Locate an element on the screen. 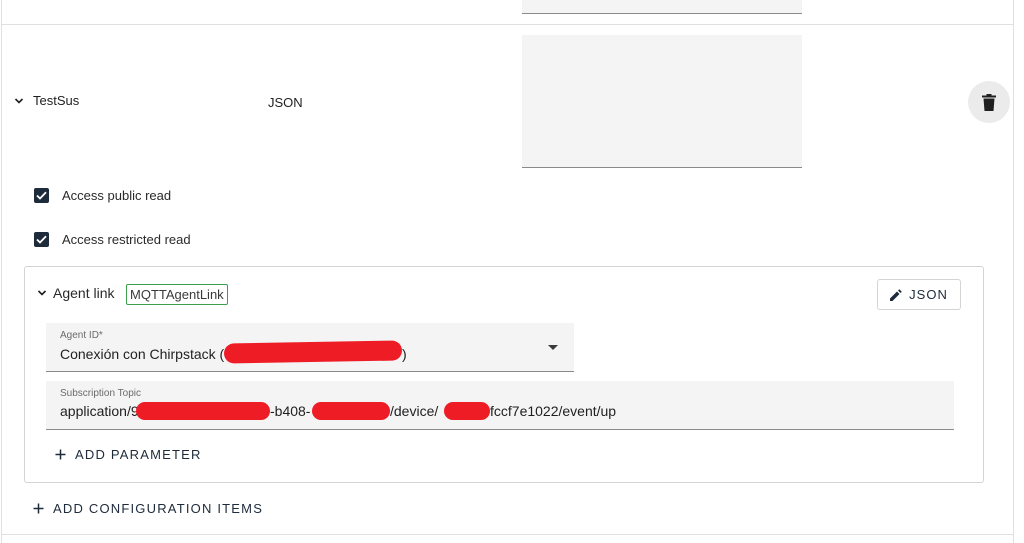 The image size is (1024, 543). agent-id-value-suffix: ) is located at coordinates (404, 354).